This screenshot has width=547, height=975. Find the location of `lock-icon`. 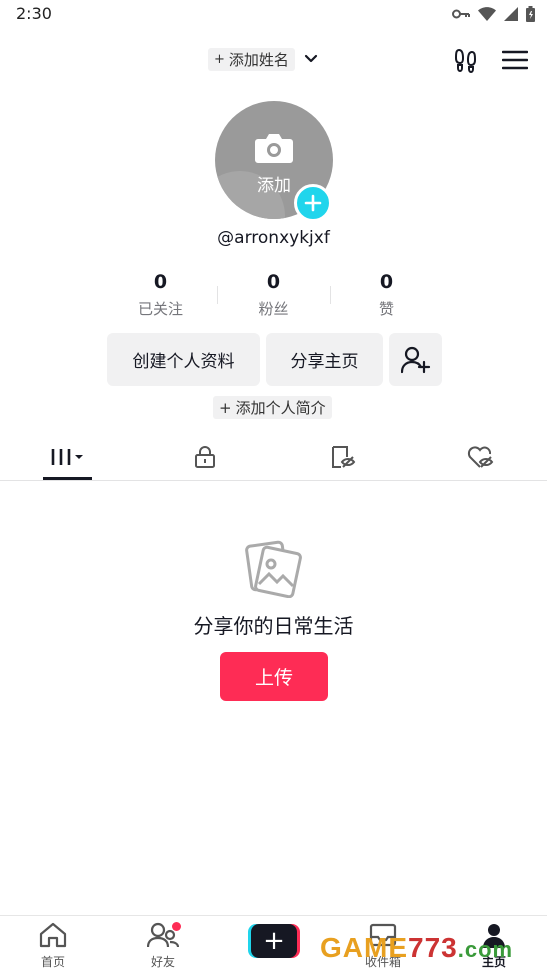

lock-icon is located at coordinates (205, 457).